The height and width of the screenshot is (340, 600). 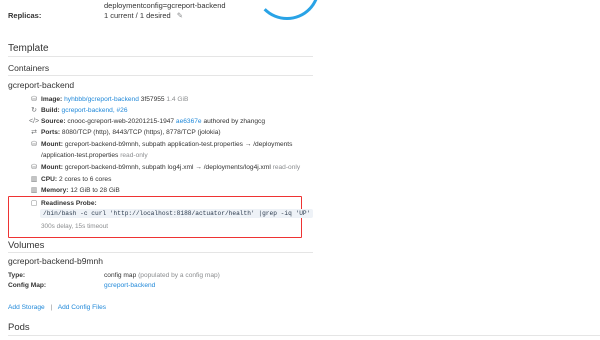 I want to click on cpu-icon: ▥, so click(x=34, y=179).